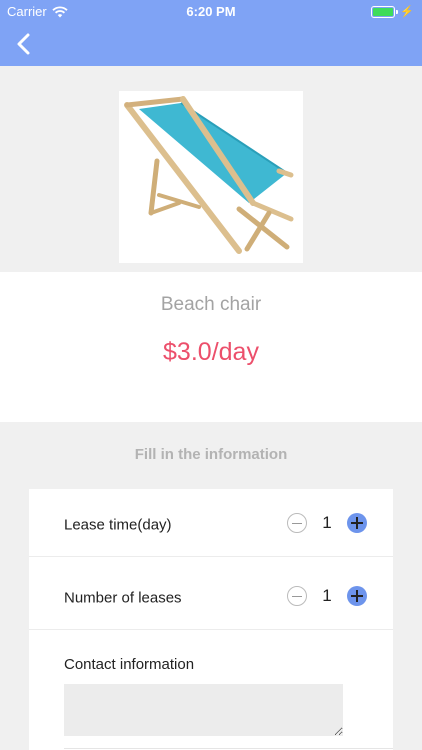 The height and width of the screenshot is (750, 422). What do you see at coordinates (297, 596) in the screenshot?
I see `number-of-leases-minus-icon` at bounding box center [297, 596].